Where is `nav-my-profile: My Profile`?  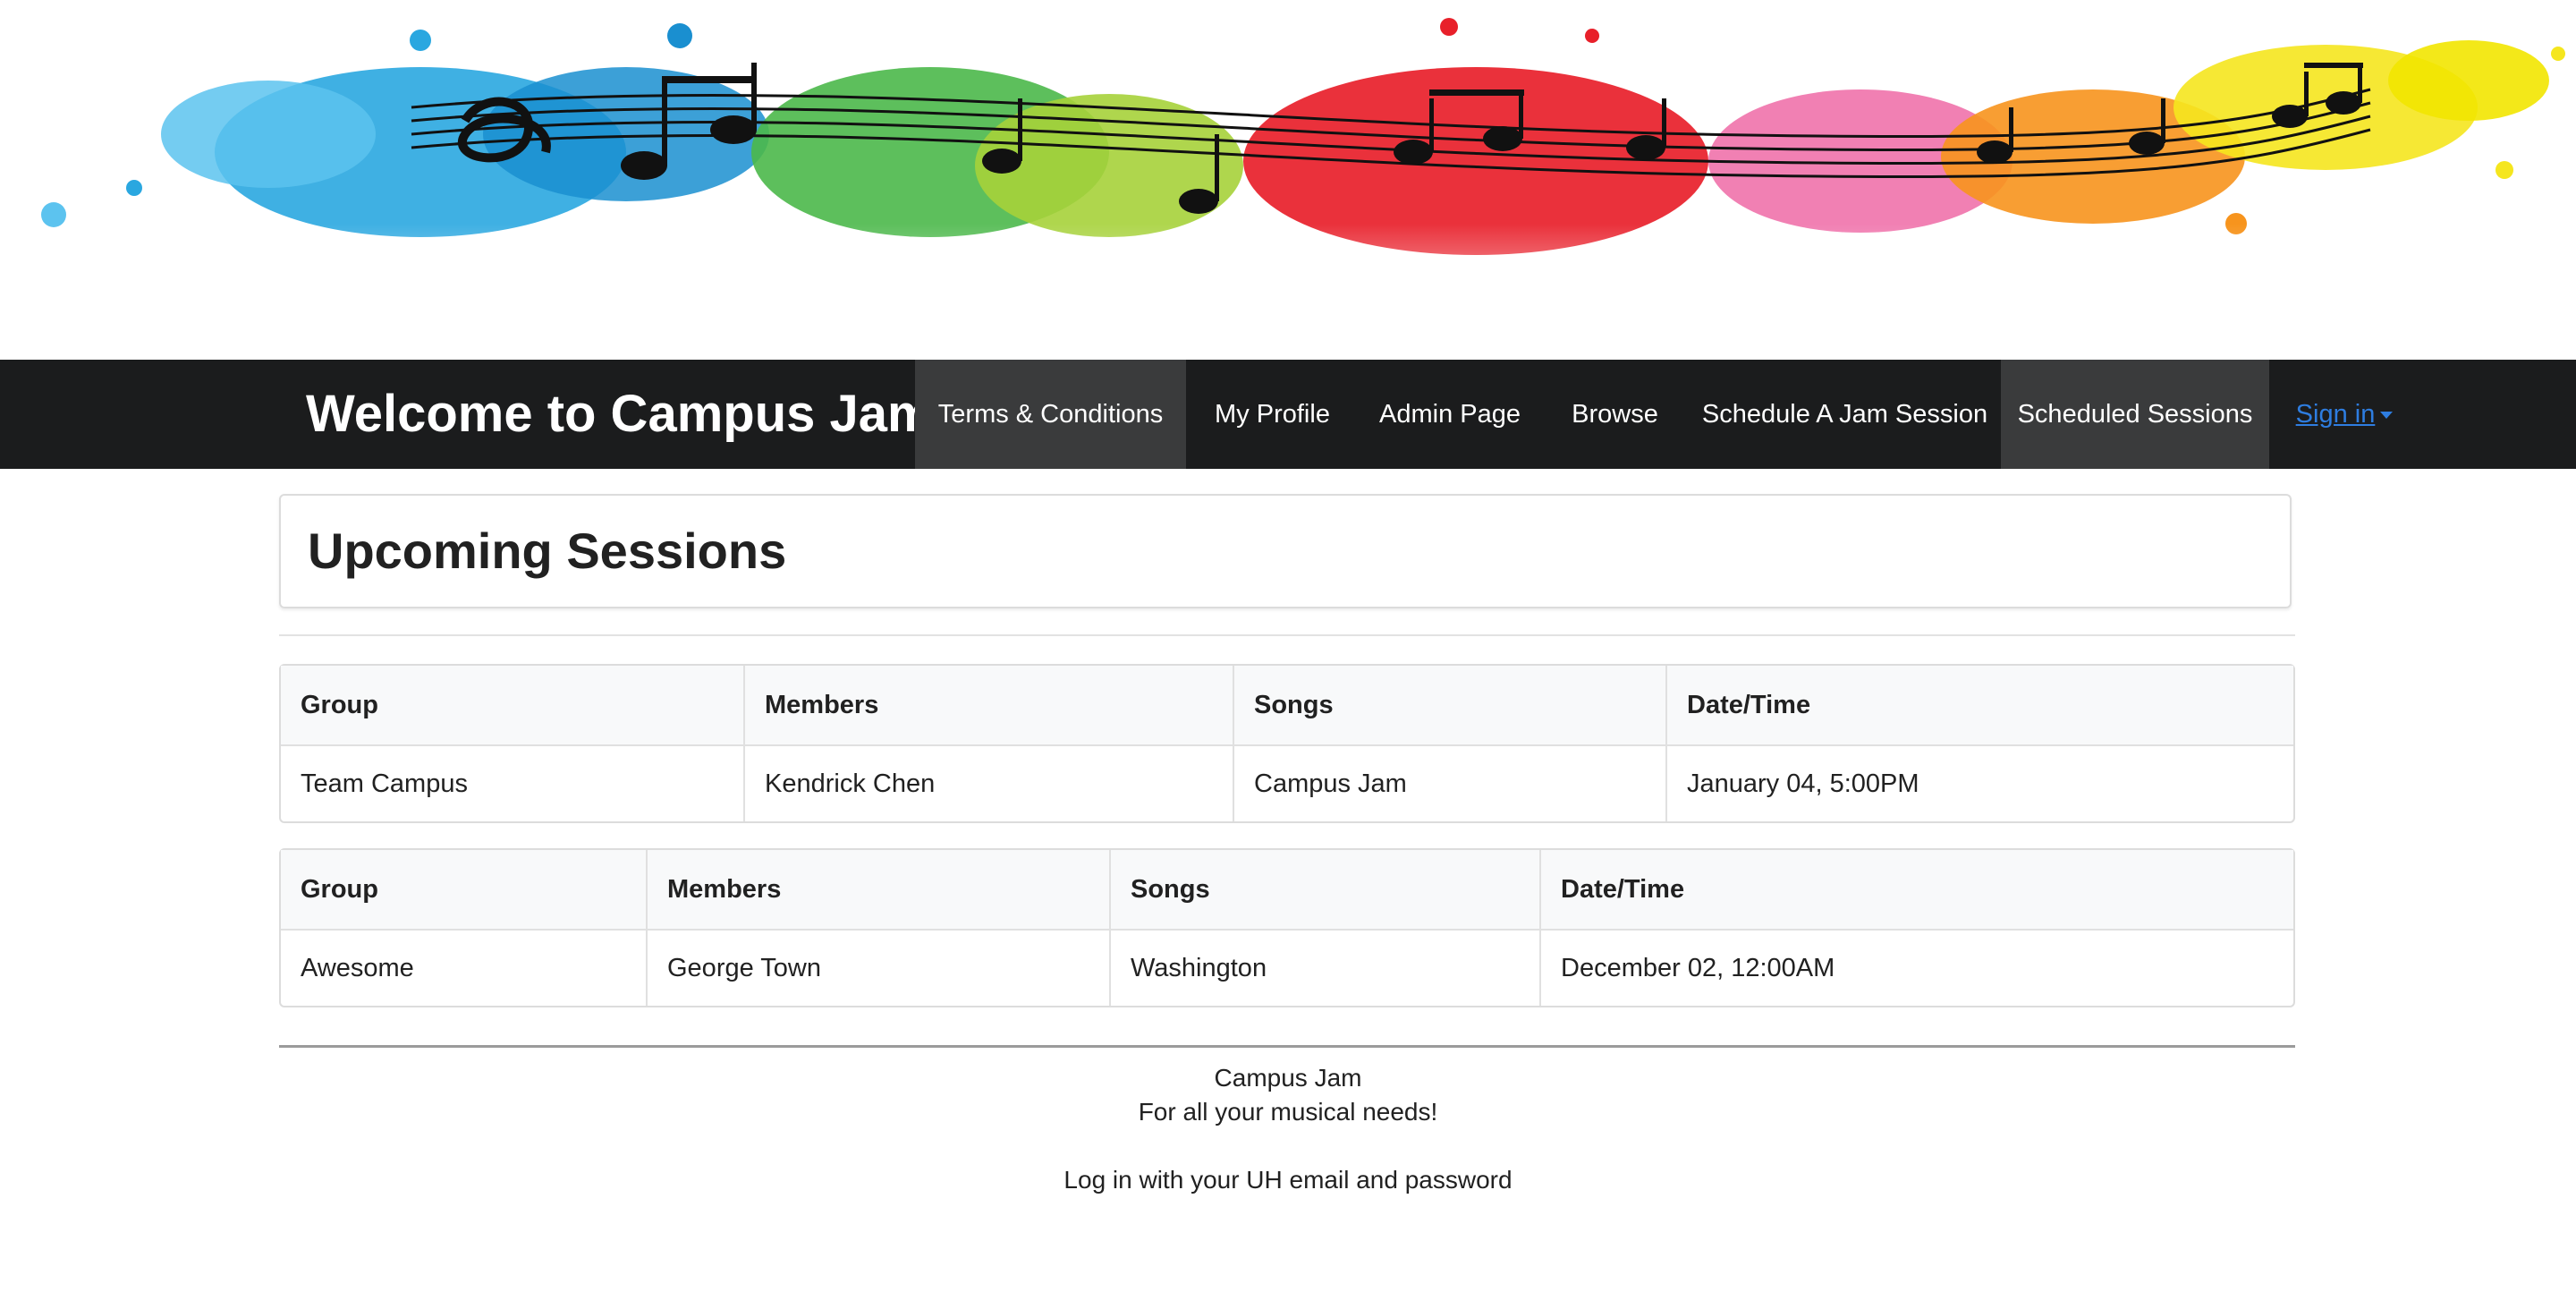
nav-my-profile: My Profile is located at coordinates (1272, 414).